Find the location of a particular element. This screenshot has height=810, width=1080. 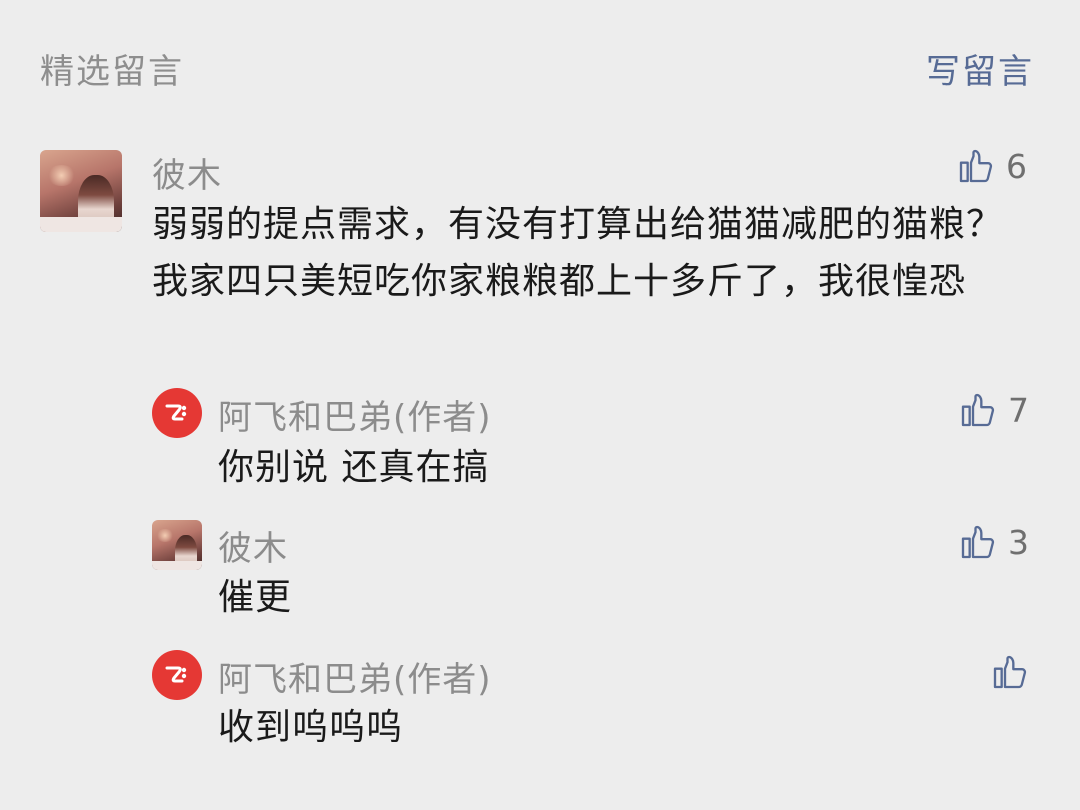

like-button: 6 is located at coordinates (991, 166).